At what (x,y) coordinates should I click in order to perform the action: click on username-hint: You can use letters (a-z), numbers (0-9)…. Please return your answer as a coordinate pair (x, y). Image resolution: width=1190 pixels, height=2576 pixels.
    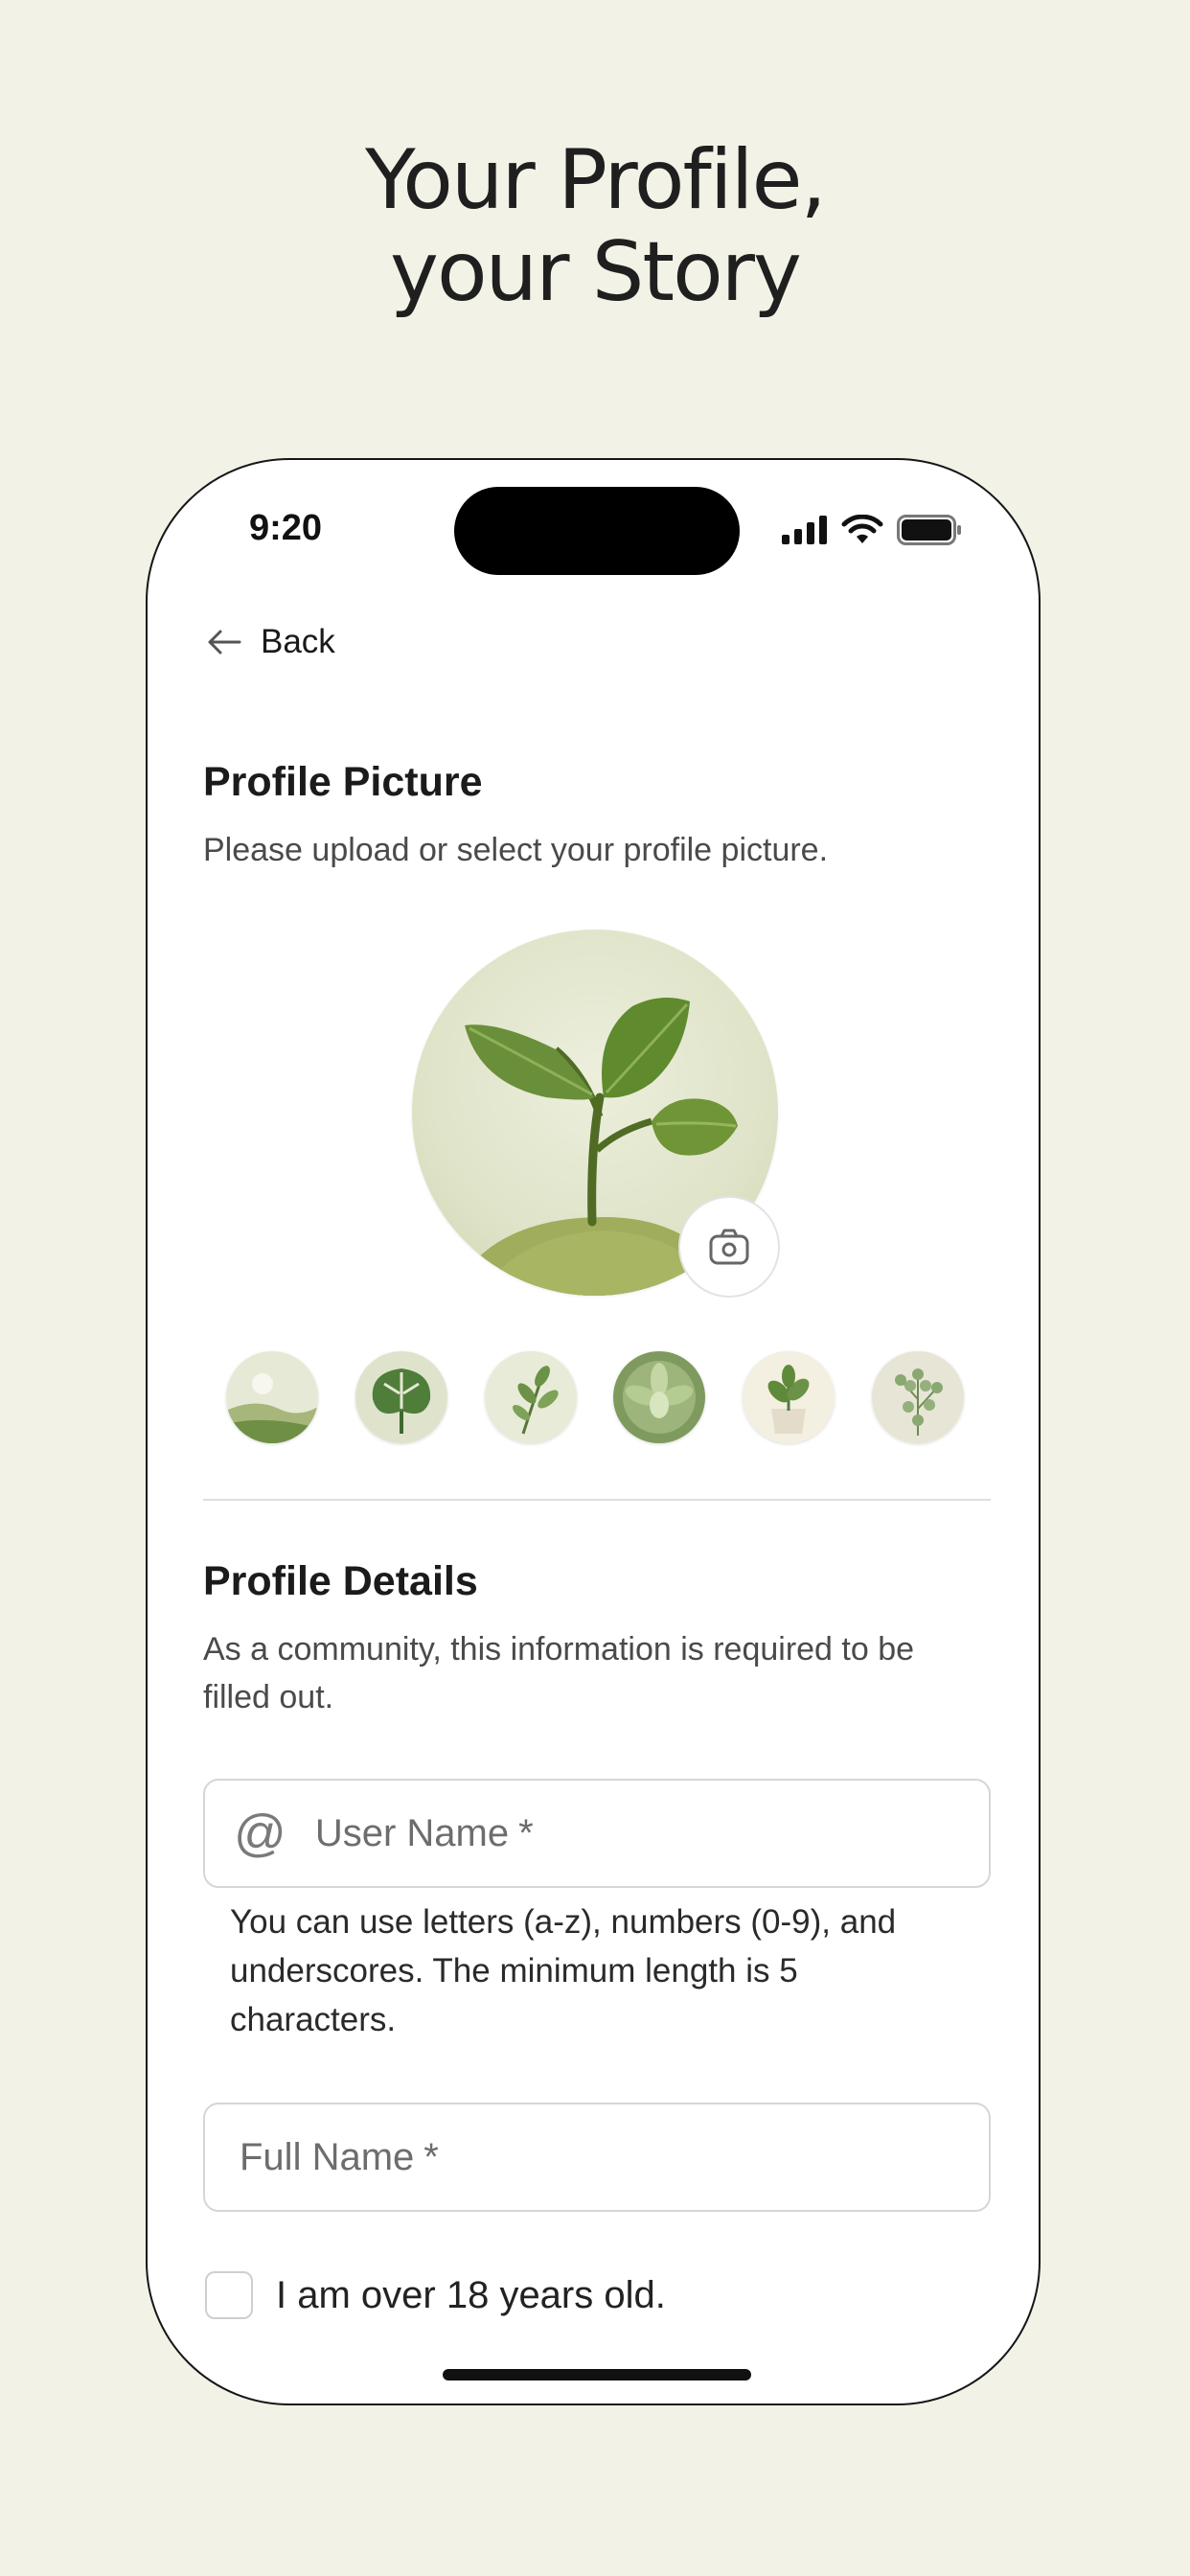
    Looking at the image, I should click on (563, 1970).